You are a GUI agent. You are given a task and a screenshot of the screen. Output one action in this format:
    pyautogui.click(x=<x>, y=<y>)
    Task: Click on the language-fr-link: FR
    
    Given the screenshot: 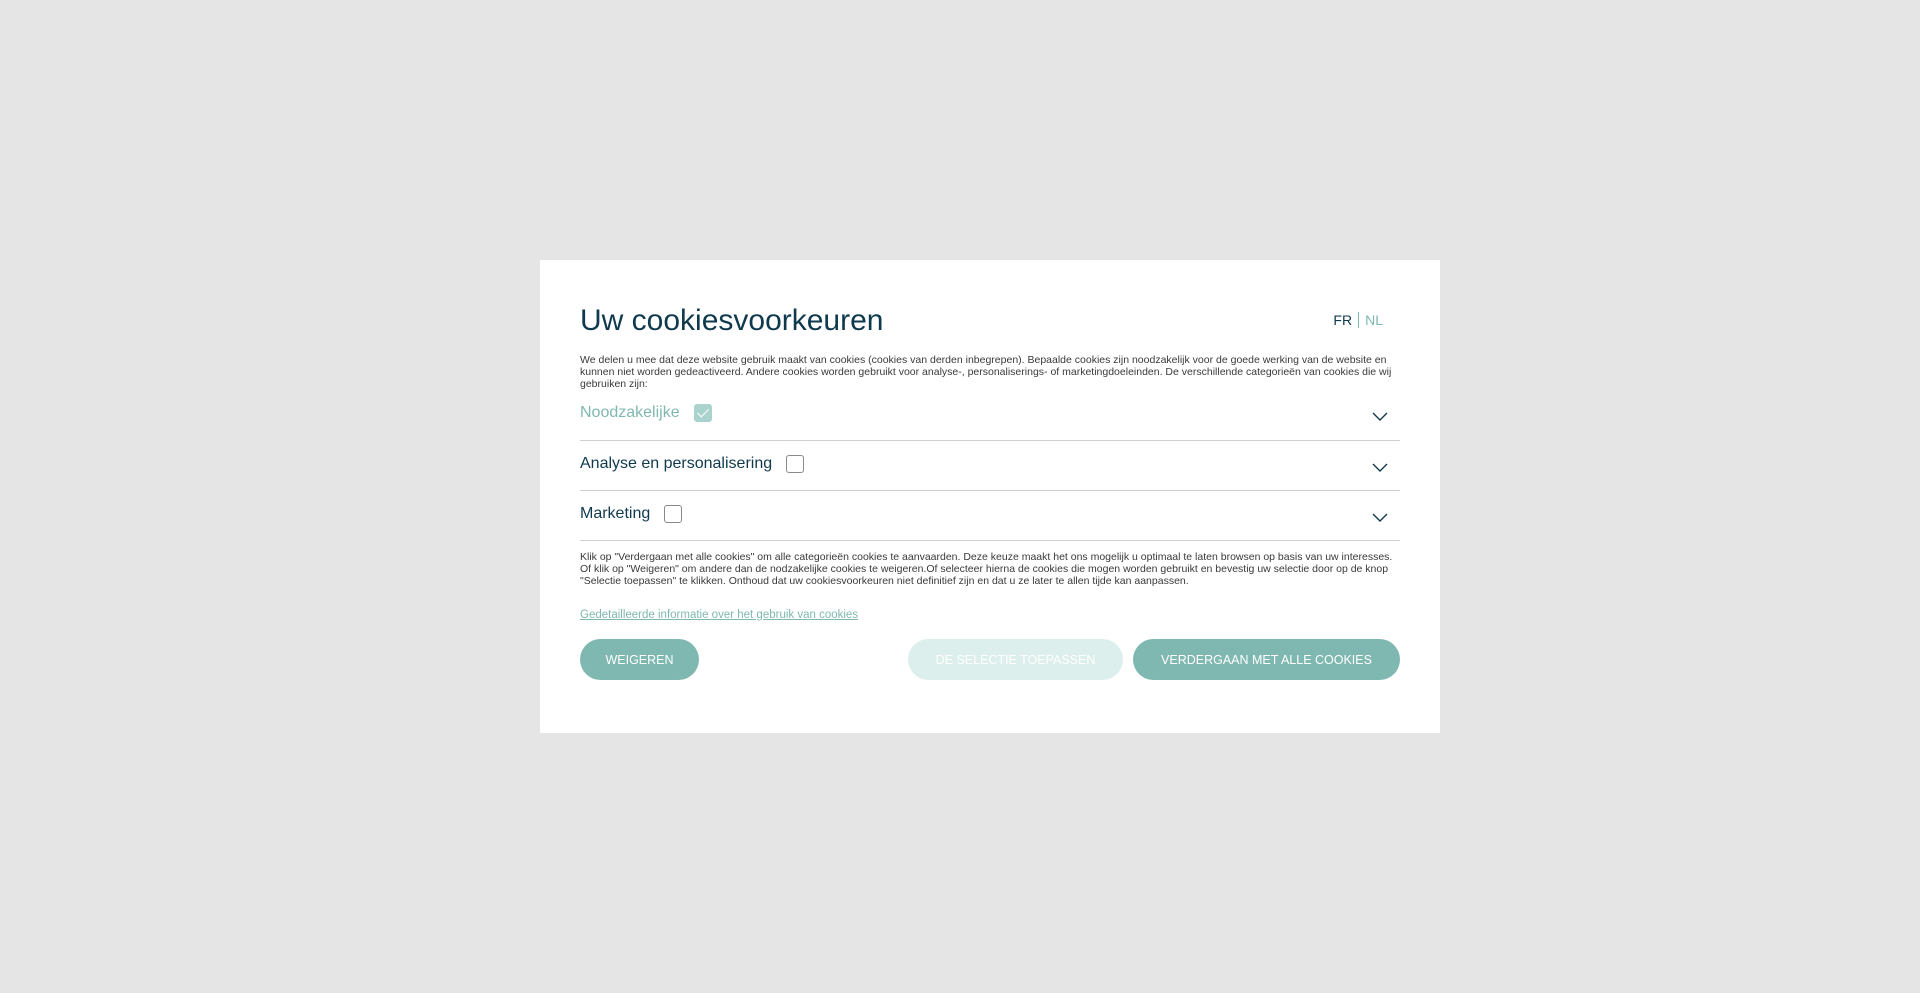 What is the action you would take?
    pyautogui.click(x=1346, y=320)
    